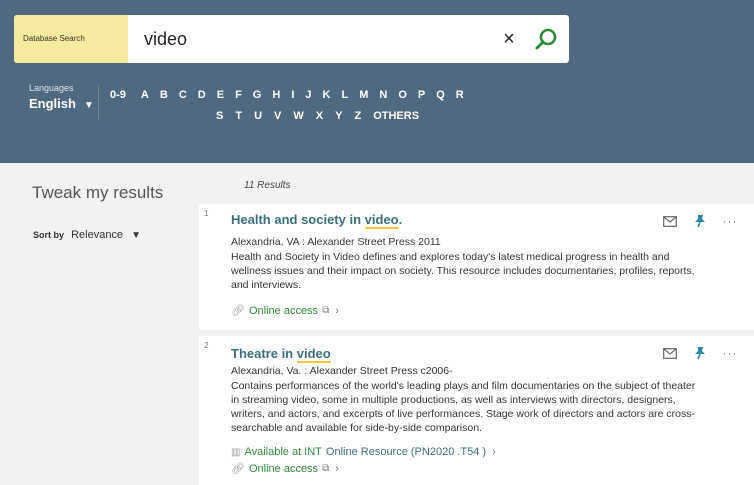 The width and height of the screenshot is (754, 485). I want to click on alpha-link: V, so click(277, 116).